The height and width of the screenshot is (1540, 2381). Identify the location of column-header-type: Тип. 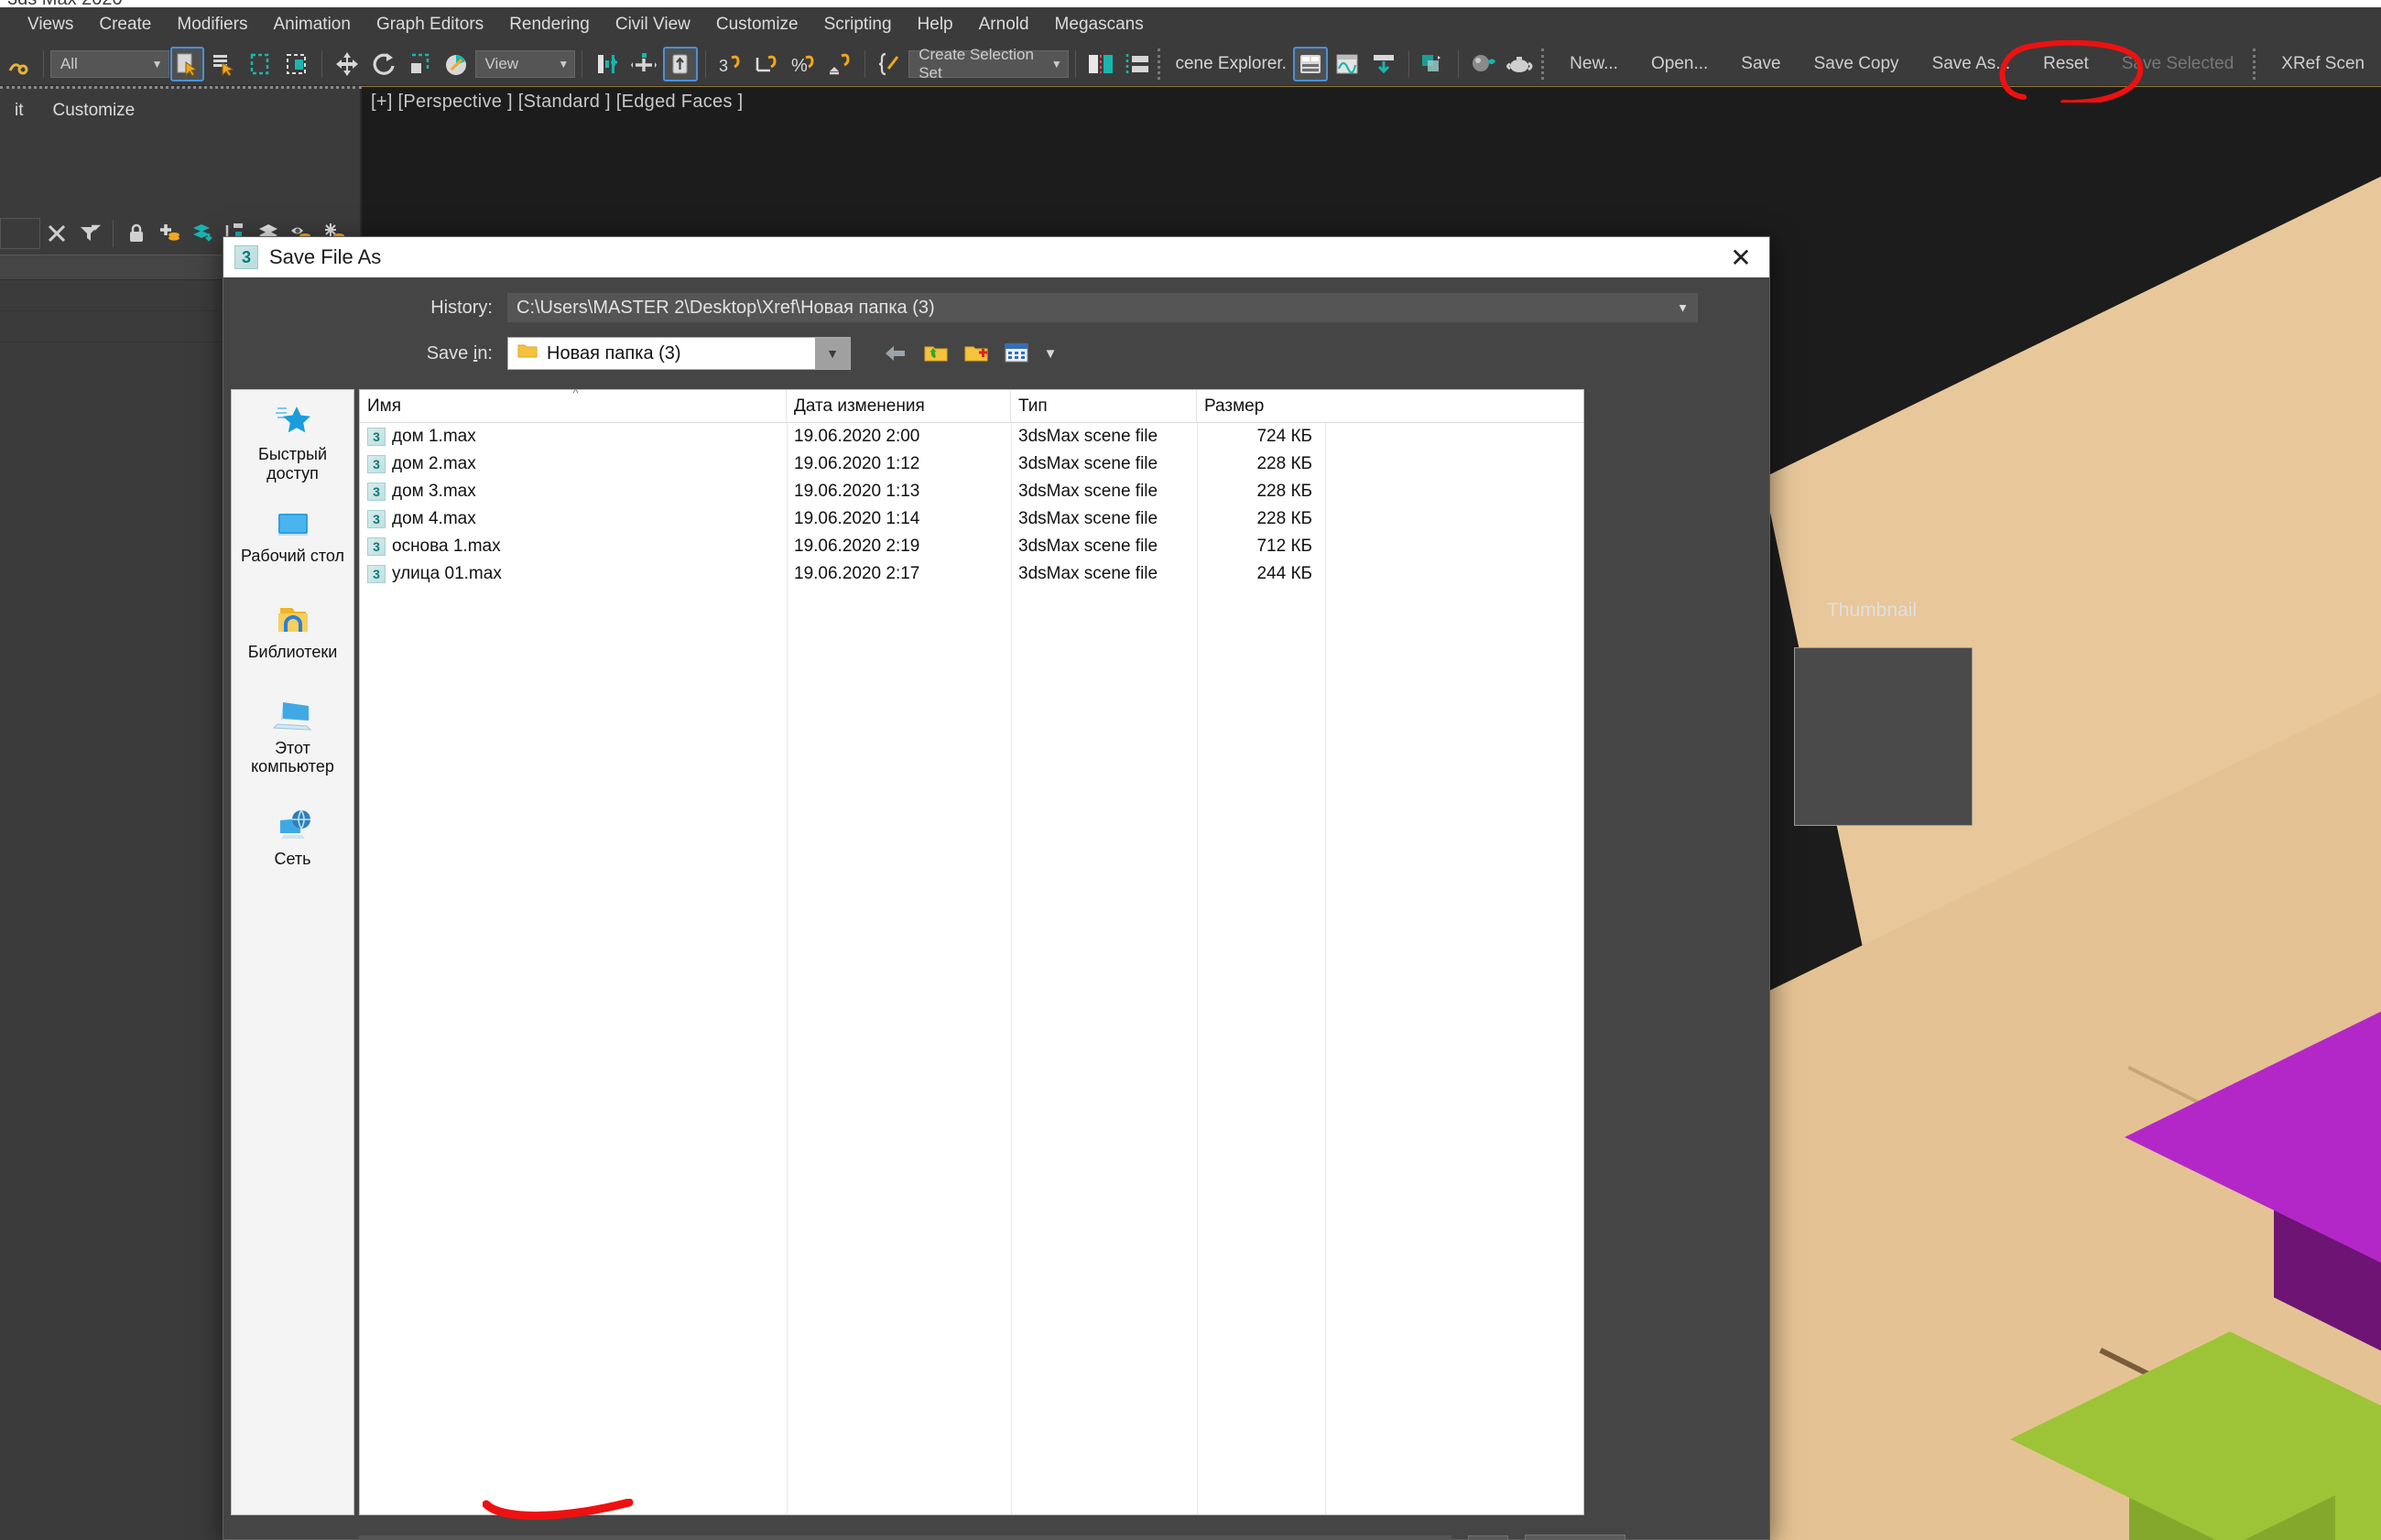
(1104, 406).